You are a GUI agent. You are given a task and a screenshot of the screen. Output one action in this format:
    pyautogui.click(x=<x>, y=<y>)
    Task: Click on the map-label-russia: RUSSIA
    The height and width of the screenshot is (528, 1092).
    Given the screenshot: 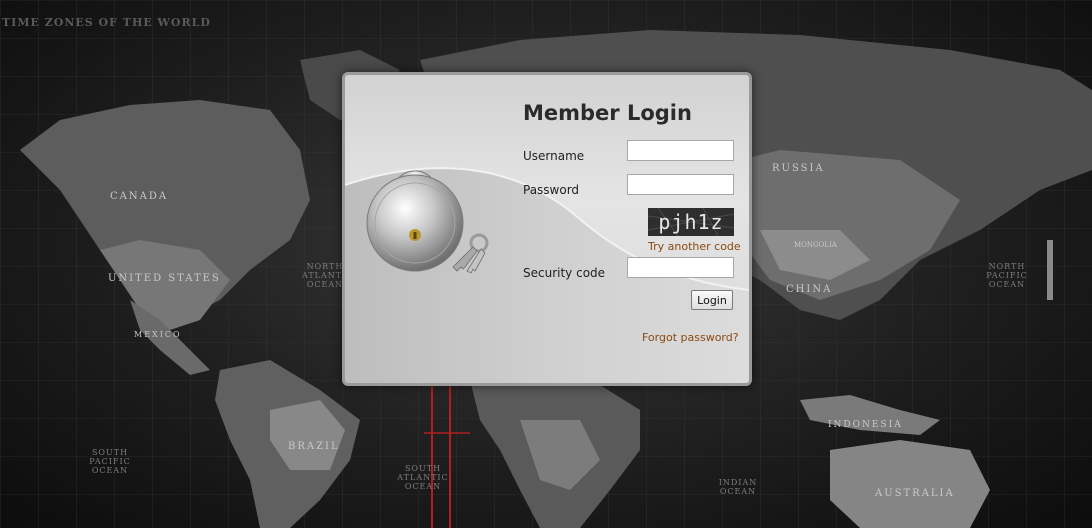 What is the action you would take?
    pyautogui.click(x=798, y=168)
    